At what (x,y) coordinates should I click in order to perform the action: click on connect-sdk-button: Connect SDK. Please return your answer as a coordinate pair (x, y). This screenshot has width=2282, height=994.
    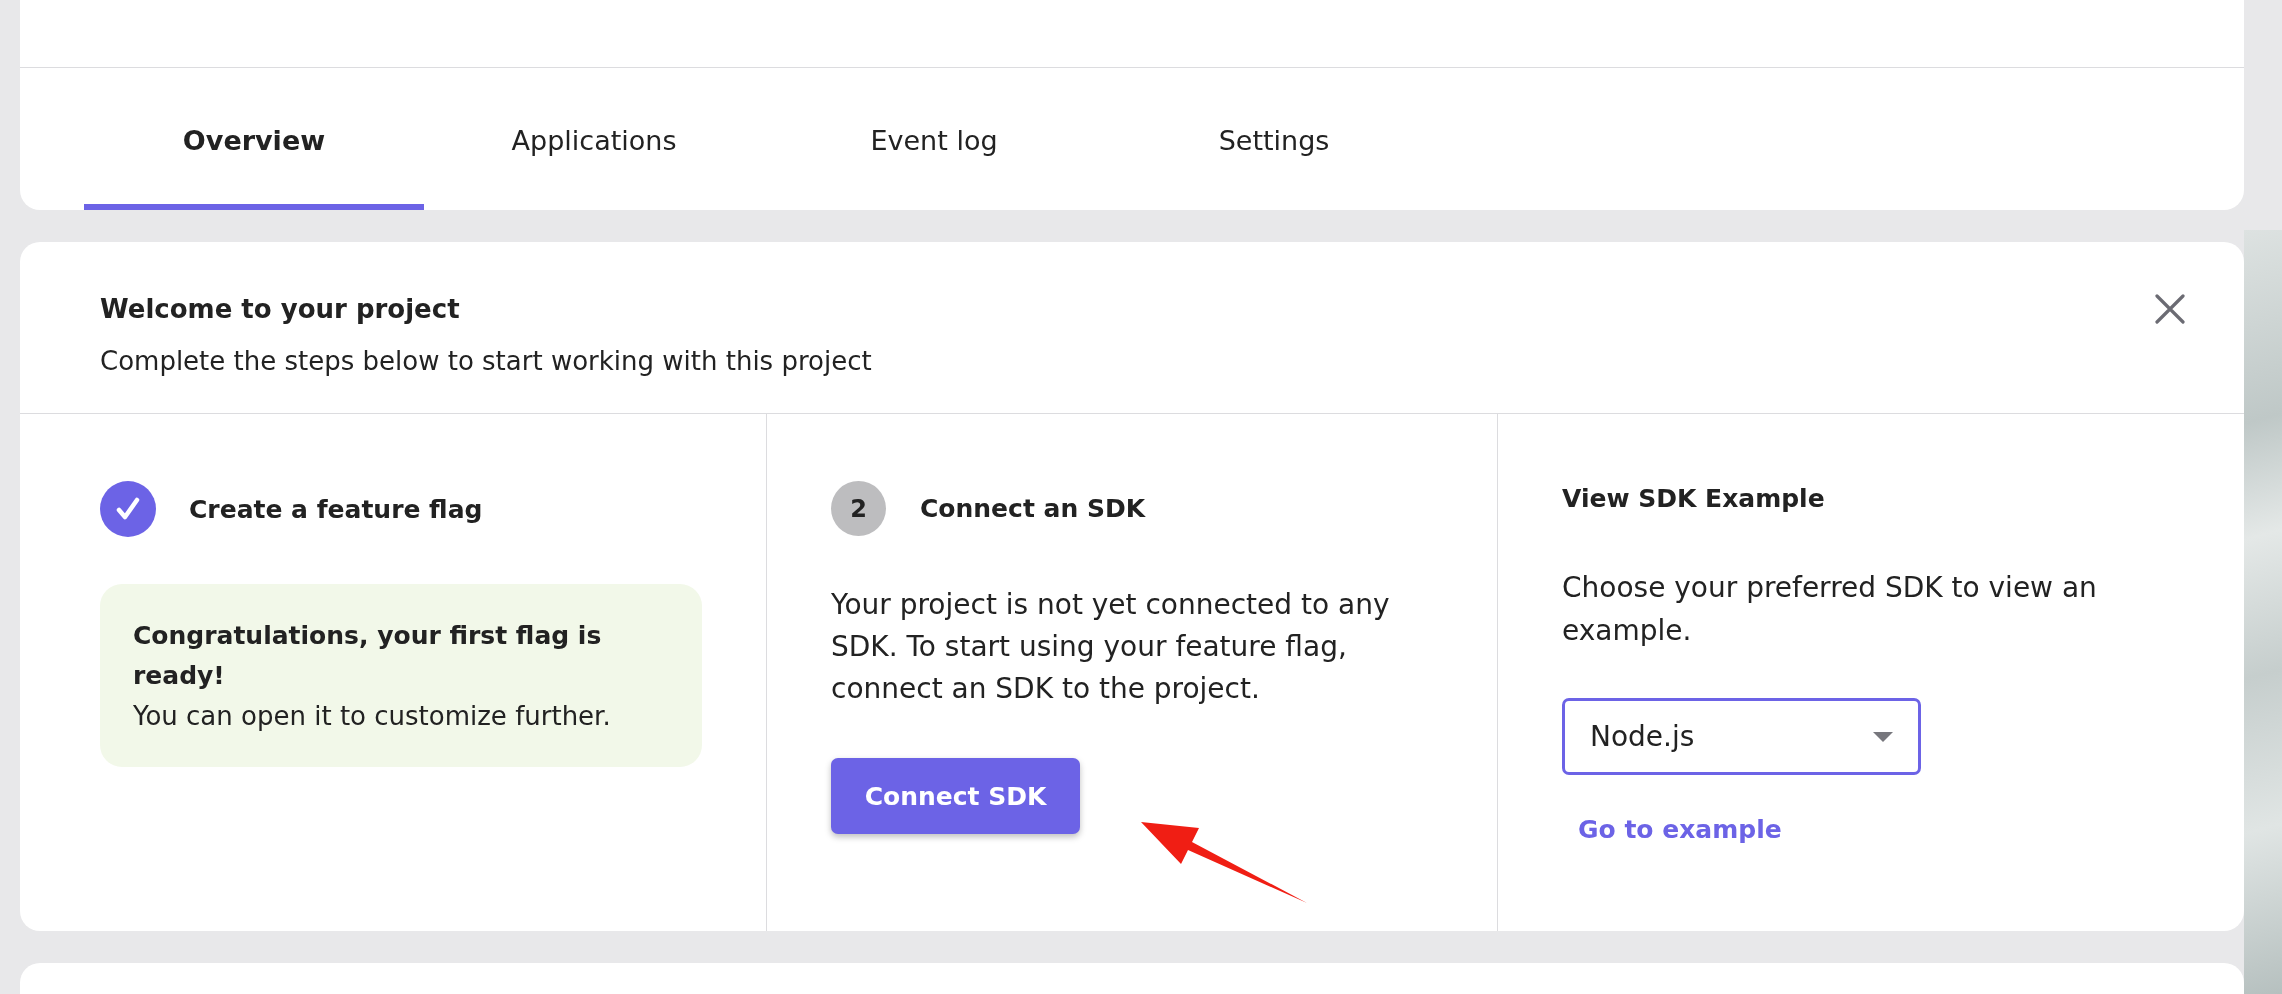
    Looking at the image, I should click on (955, 796).